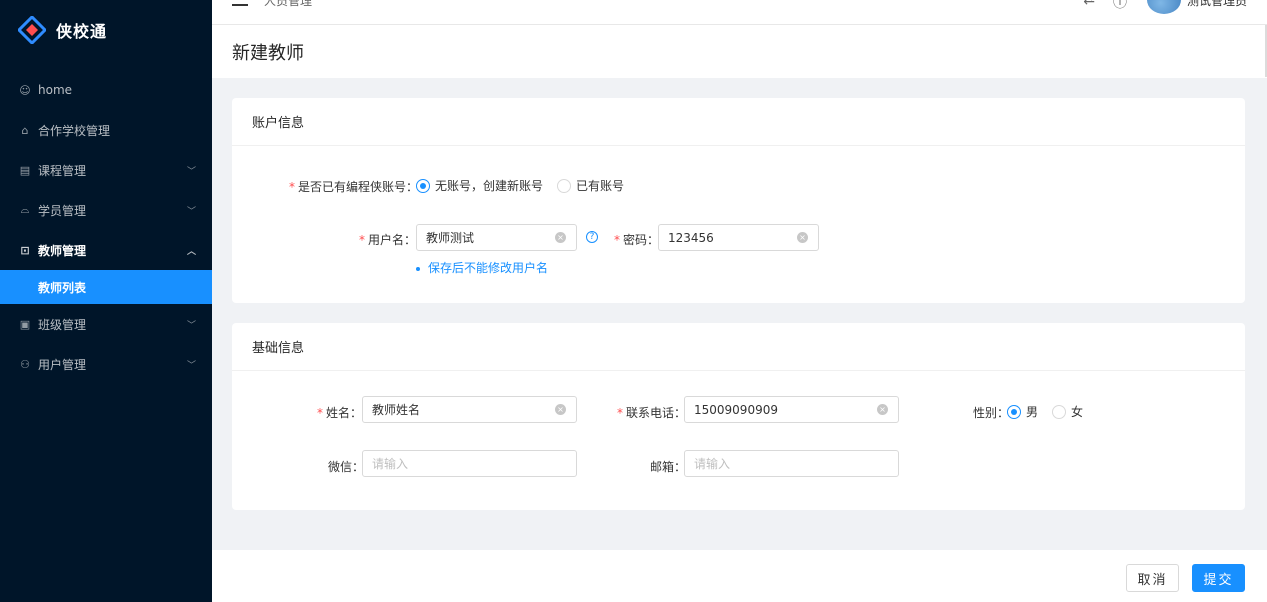 Image resolution: width=1267 pixels, height=602 pixels. Describe the element at coordinates (1067, 411) in the screenshot. I see `radio-female: 女` at that location.